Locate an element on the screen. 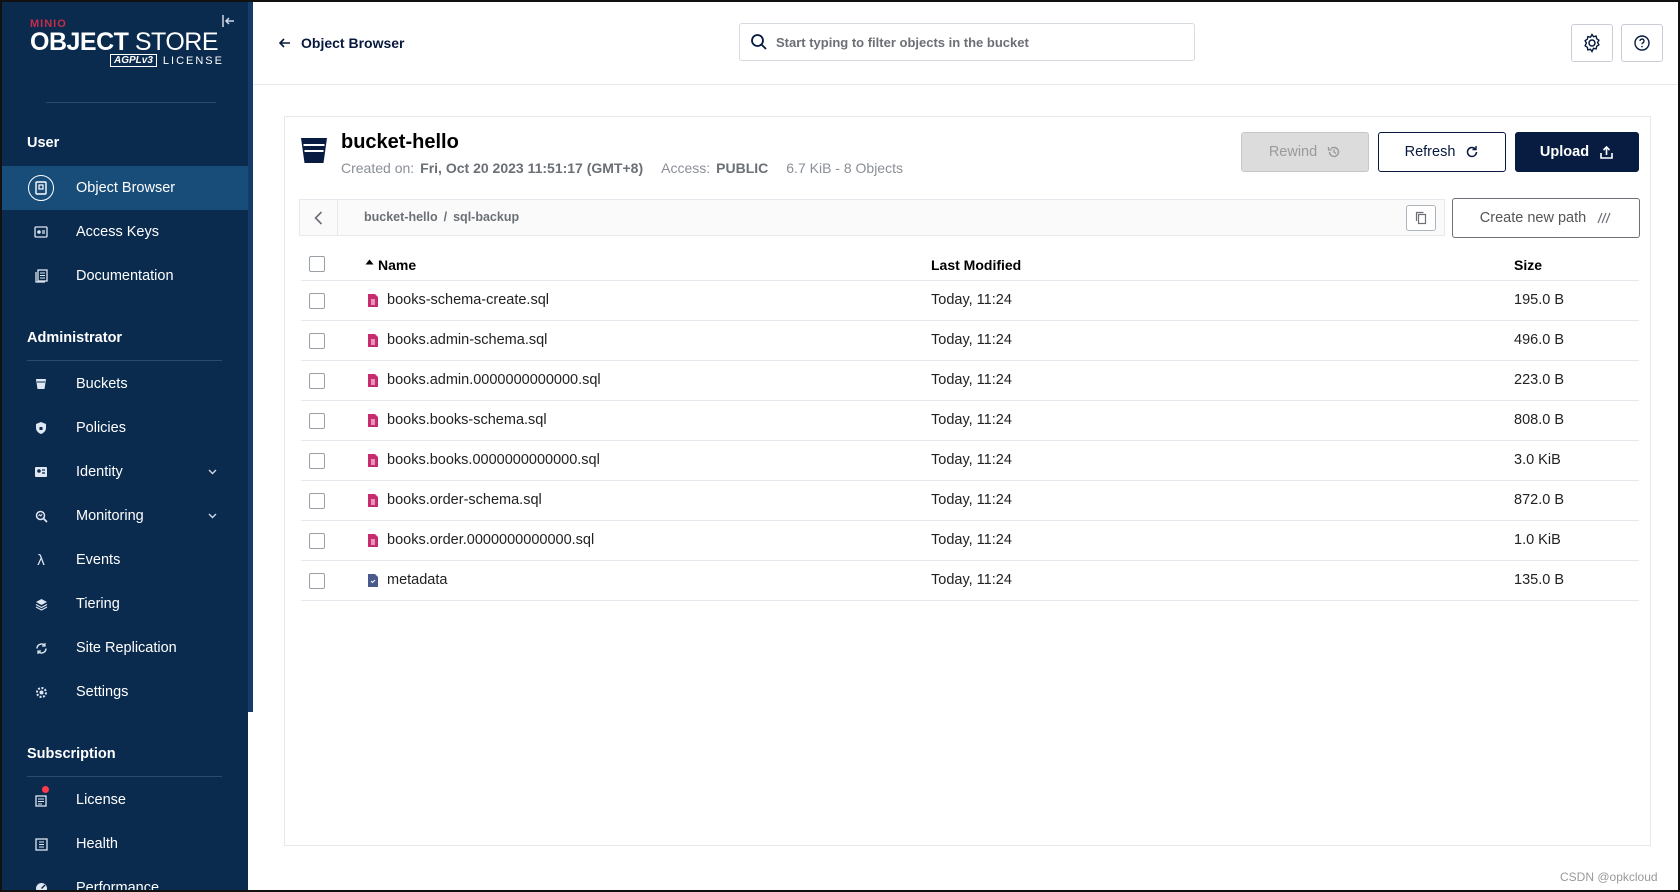 The height and width of the screenshot is (892, 1680). create-path-label: Create new path is located at coordinates (1533, 218).